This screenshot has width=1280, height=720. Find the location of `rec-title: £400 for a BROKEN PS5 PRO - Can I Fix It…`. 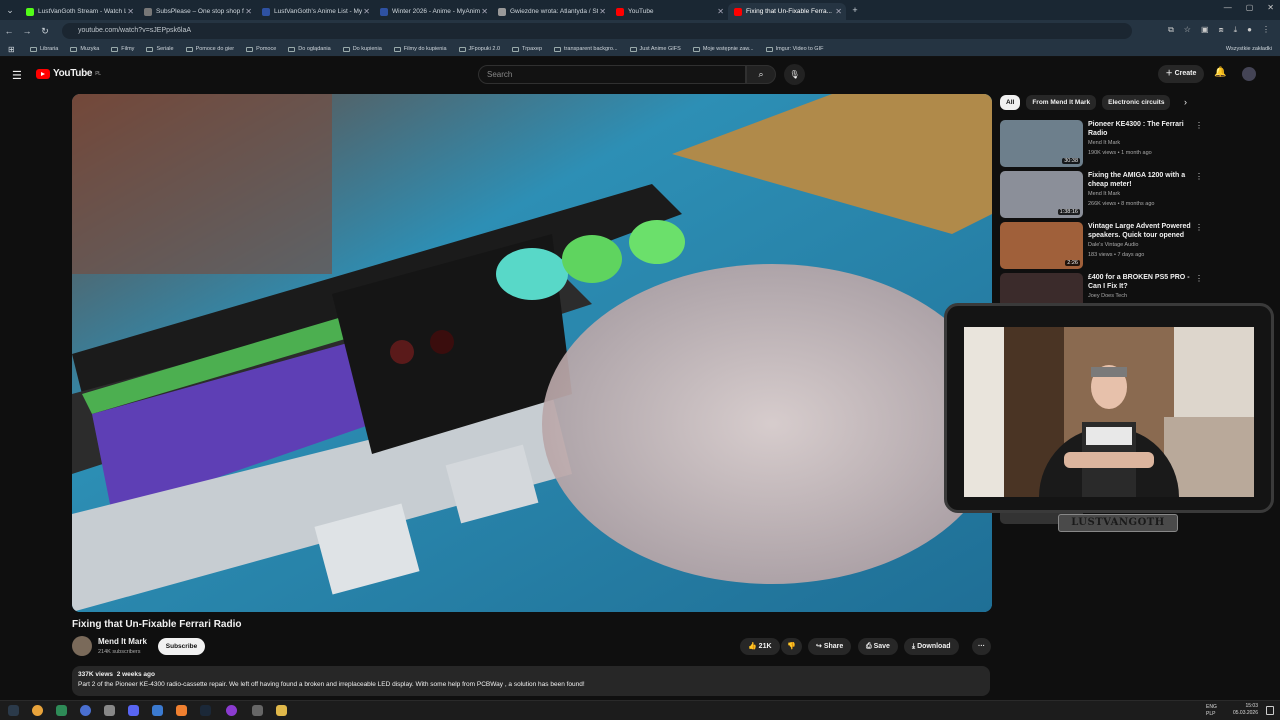

rec-title: £400 for a BROKEN PS5 PRO - Can I Fix It… is located at coordinates (1142, 282).